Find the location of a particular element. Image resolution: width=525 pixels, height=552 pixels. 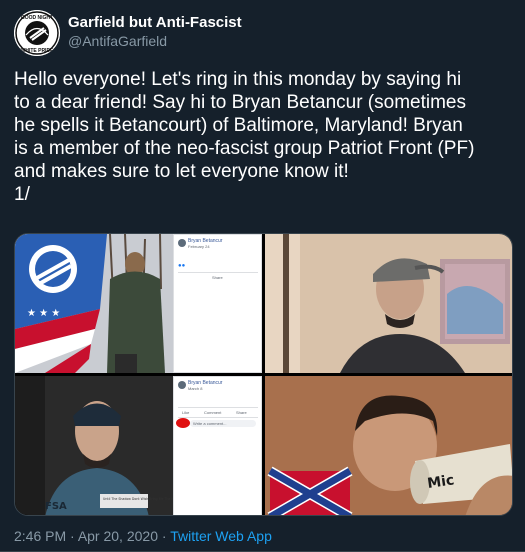

fb-post-date: February 24 is located at coordinates (199, 246).